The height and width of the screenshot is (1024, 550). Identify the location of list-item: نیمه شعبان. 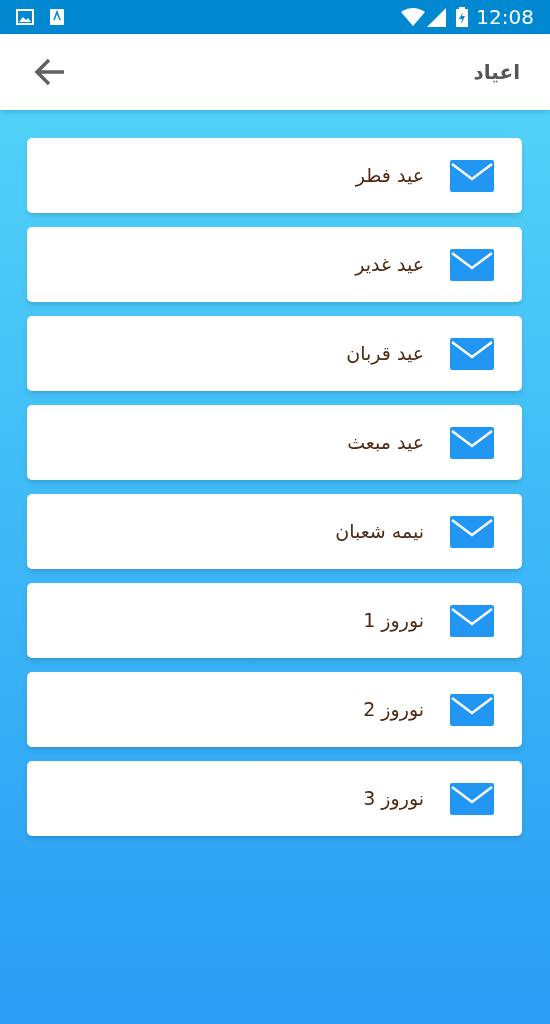
(274, 531).